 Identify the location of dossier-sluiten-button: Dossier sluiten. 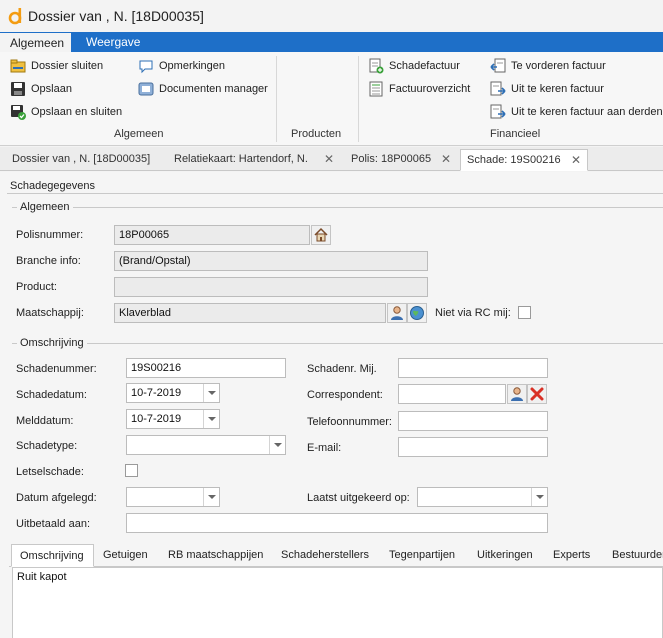
(56, 66).